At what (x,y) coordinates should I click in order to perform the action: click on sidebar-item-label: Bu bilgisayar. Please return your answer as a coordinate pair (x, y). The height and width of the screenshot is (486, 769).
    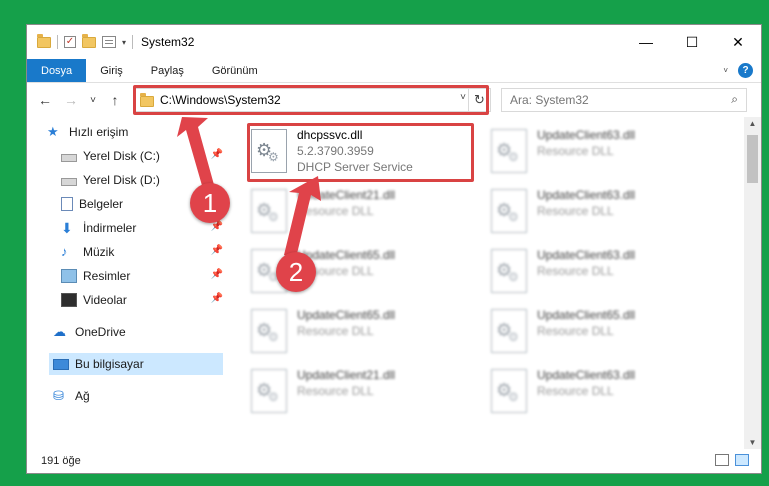
    Looking at the image, I should click on (109, 364).